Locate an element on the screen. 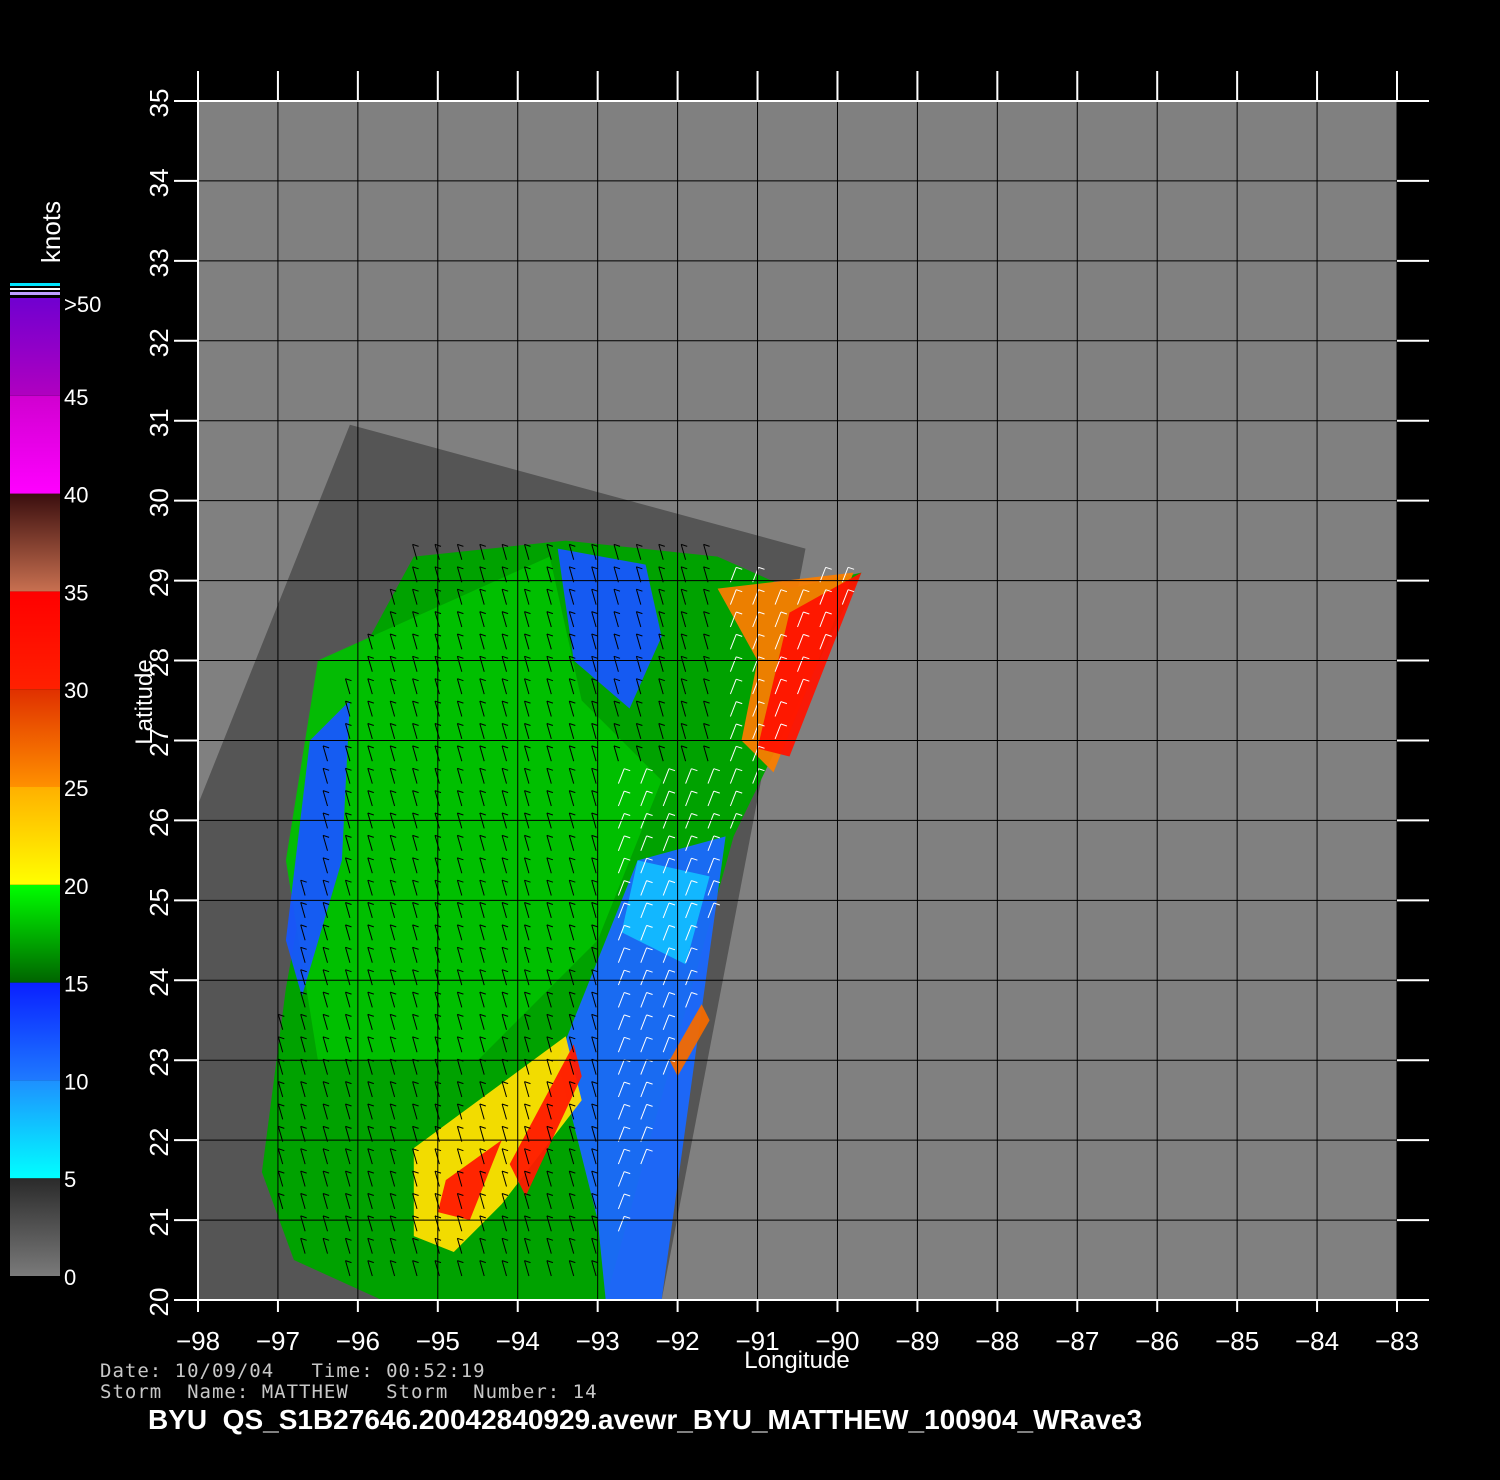 The image size is (1500, 1480). longitude-tick-label: −93 is located at coordinates (598, 1341).